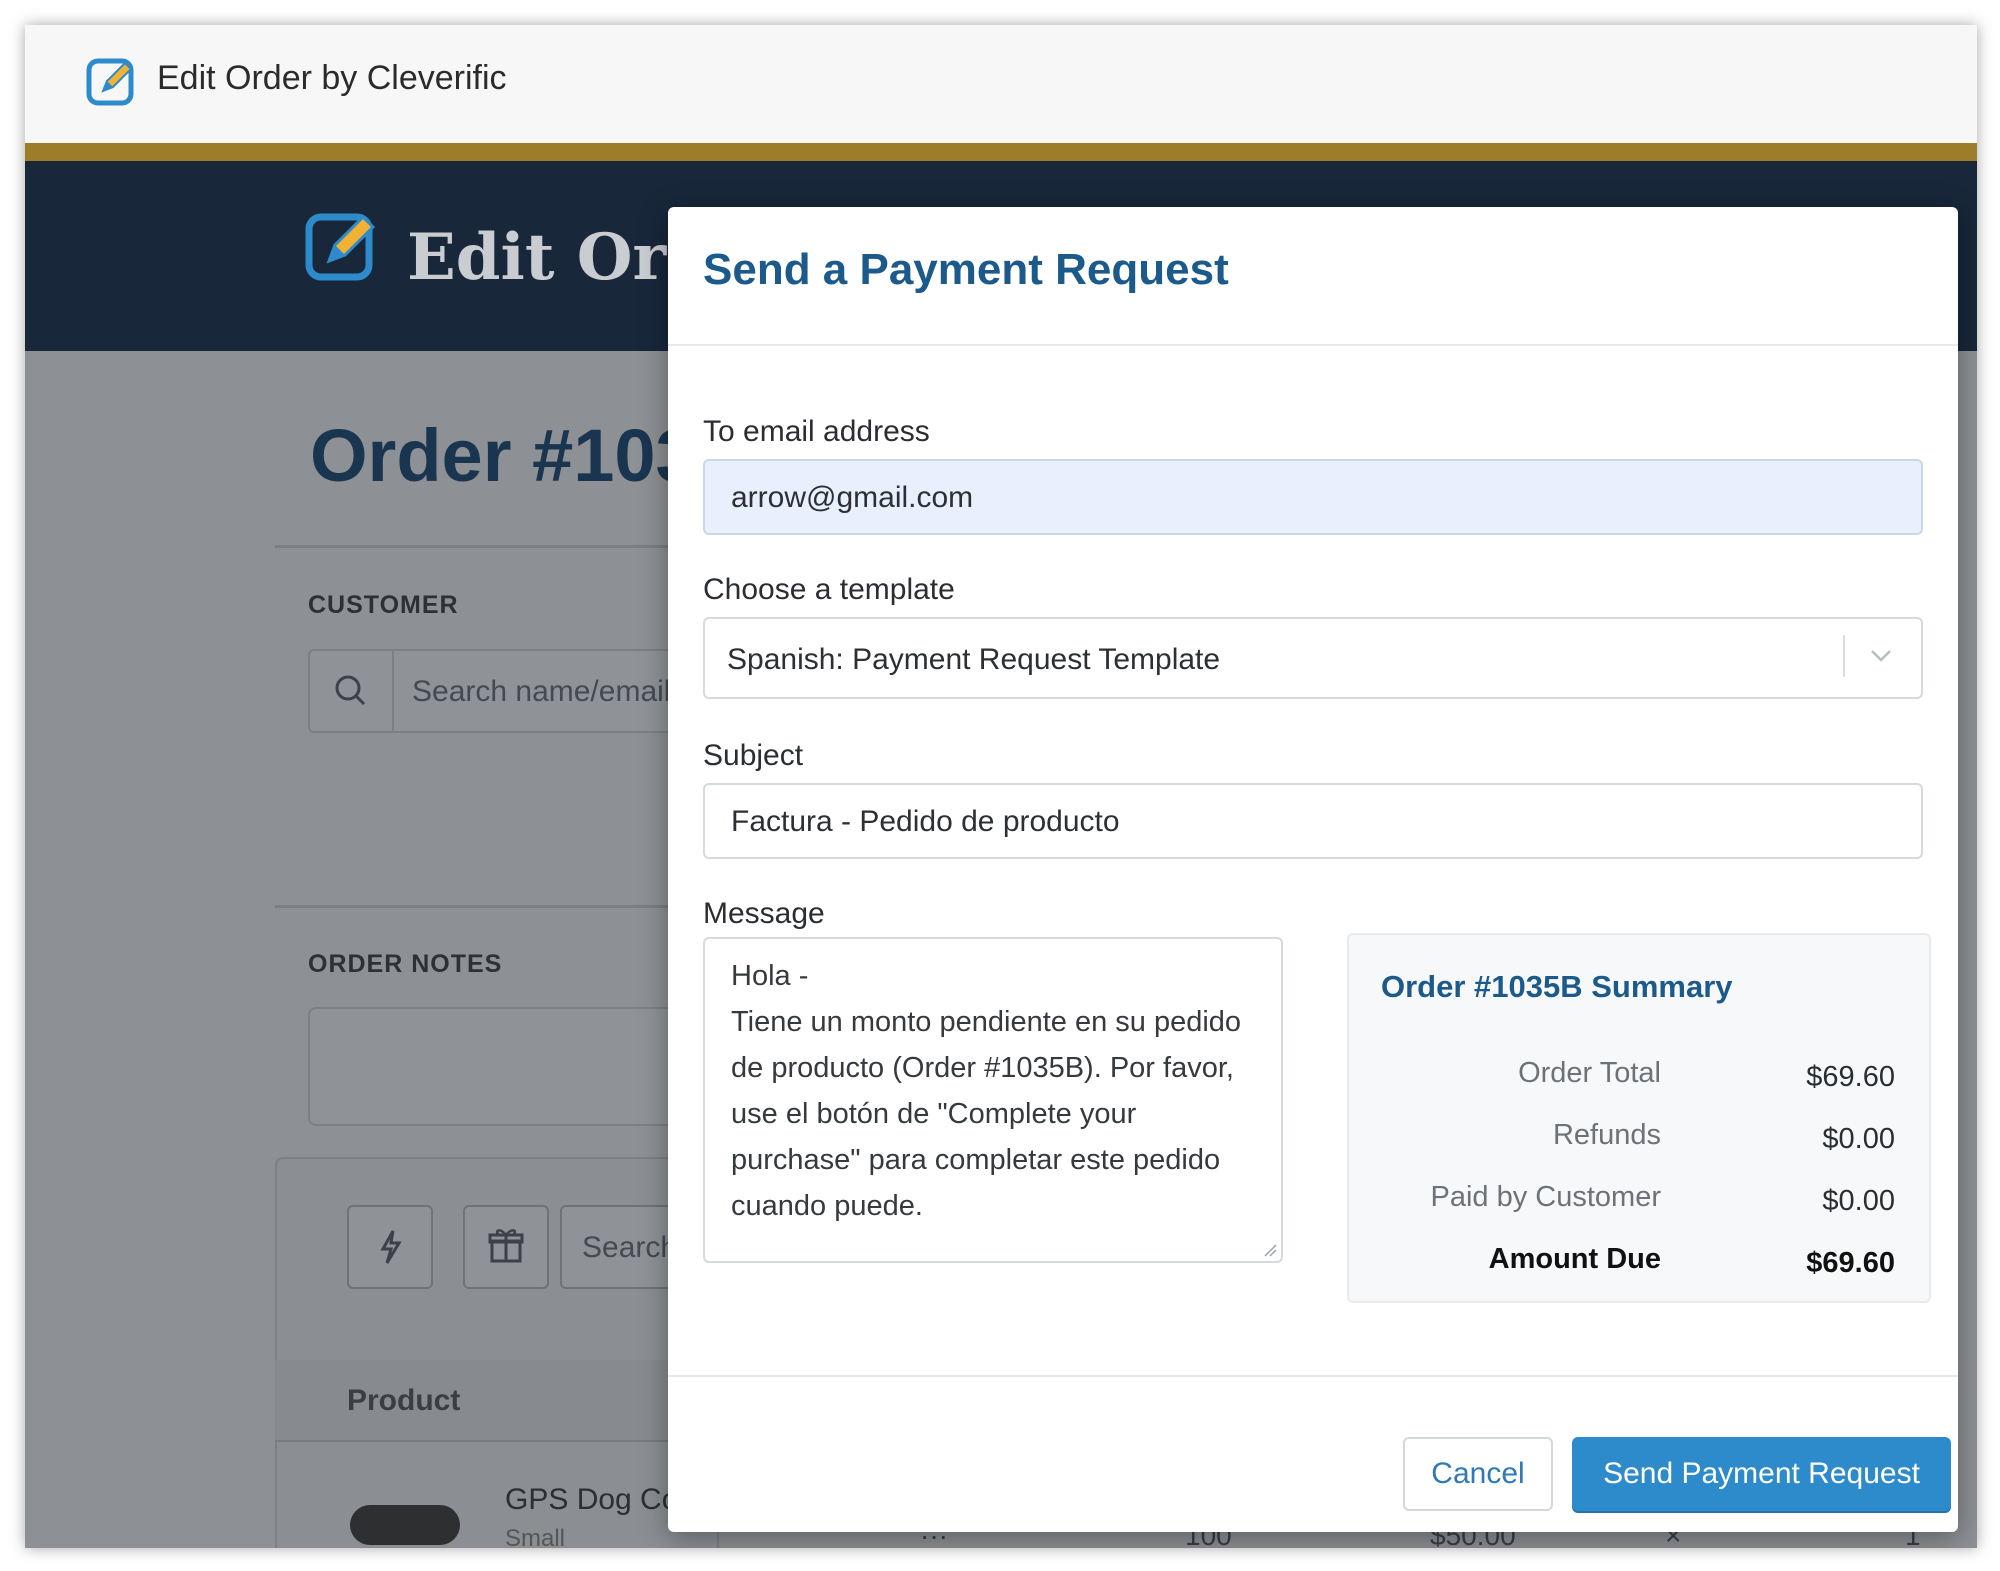  I want to click on template-value: Spanish: Payment Request Template, so click(974, 659).